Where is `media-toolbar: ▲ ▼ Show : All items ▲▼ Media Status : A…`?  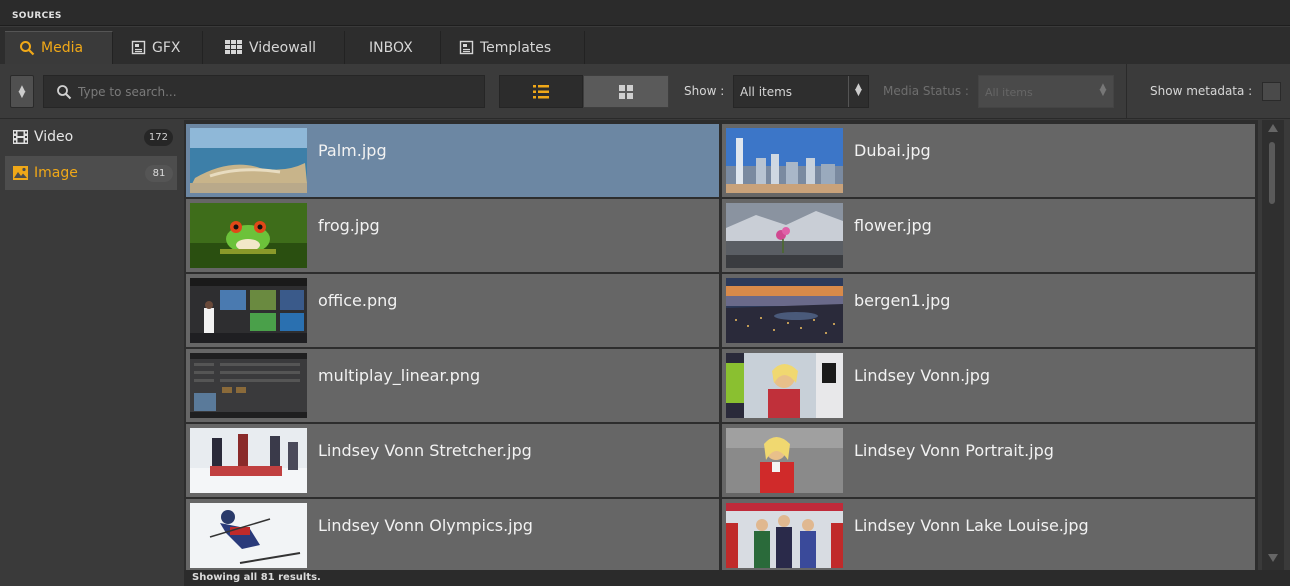
media-toolbar: ▲ ▼ Show : All items ▲▼ Media Status : A… is located at coordinates (645, 91).